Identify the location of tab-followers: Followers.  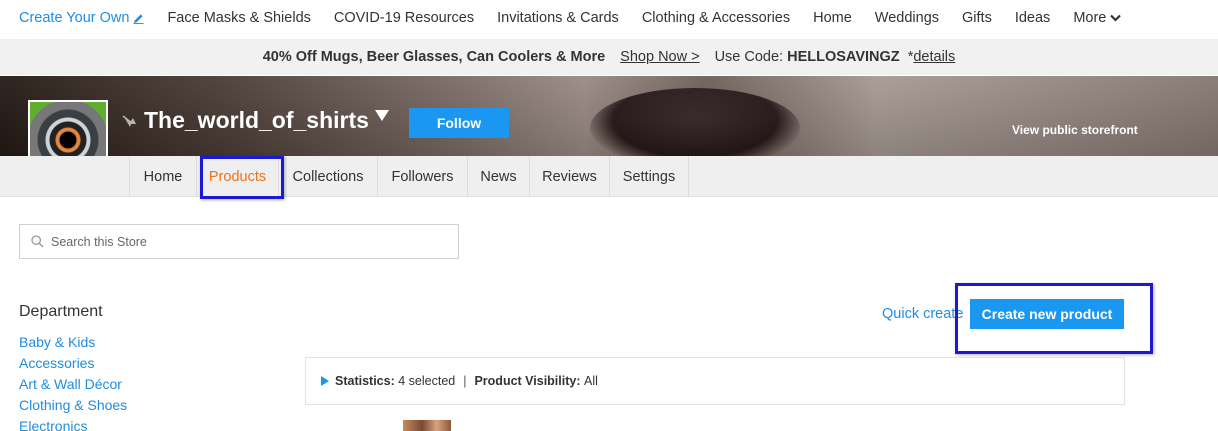
(423, 176).